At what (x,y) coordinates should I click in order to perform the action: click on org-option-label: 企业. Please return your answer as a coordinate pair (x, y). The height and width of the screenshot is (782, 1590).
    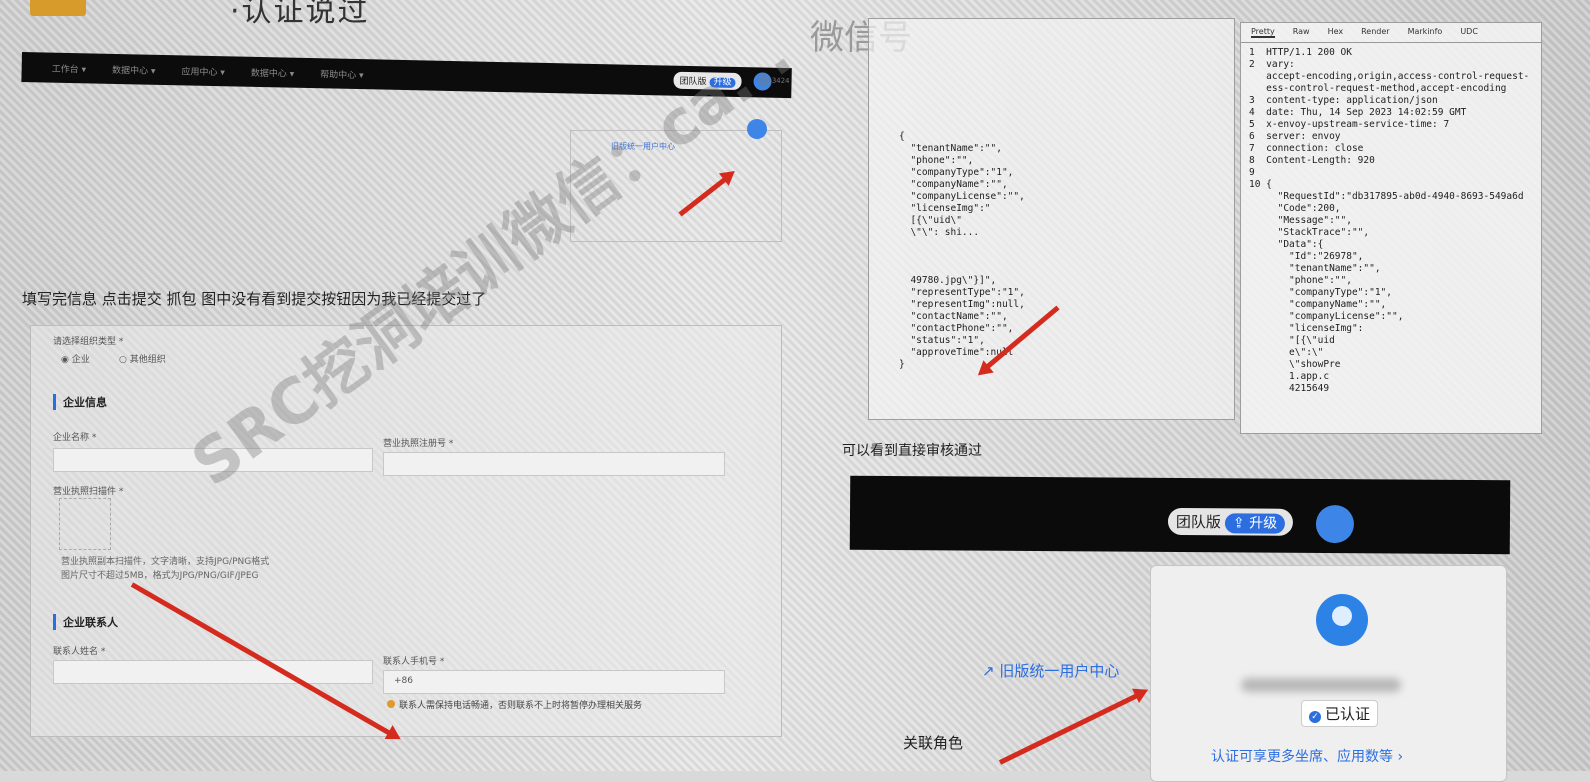
    Looking at the image, I should click on (80, 360).